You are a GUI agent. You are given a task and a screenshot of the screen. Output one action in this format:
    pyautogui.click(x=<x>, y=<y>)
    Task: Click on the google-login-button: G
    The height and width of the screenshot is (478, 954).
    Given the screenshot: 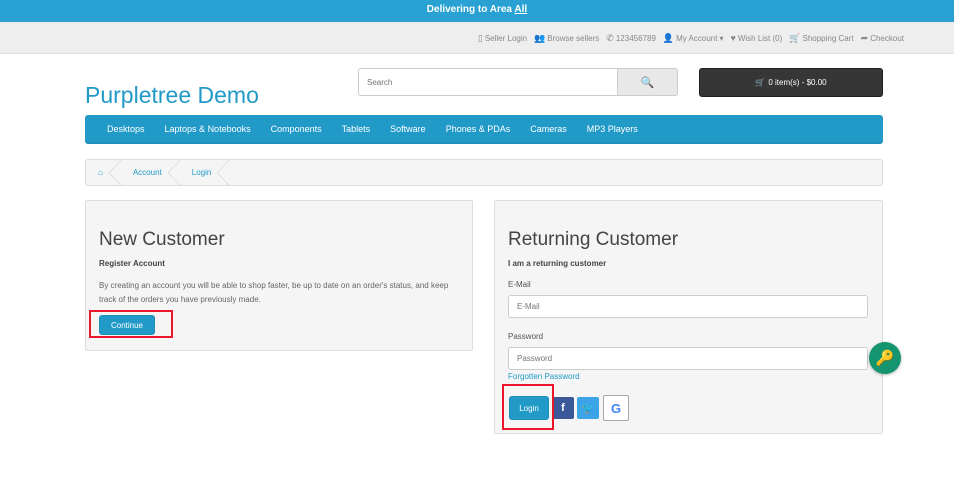 What is the action you would take?
    pyautogui.click(x=616, y=408)
    